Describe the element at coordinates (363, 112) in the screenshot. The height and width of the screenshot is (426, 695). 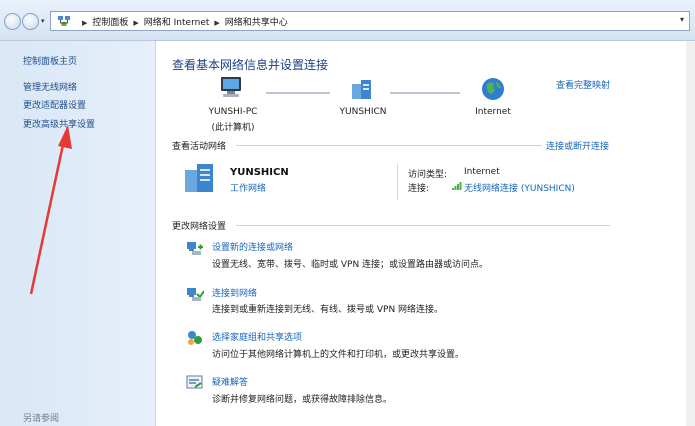
I see `map-node-network-label: YUNSHICN` at that location.